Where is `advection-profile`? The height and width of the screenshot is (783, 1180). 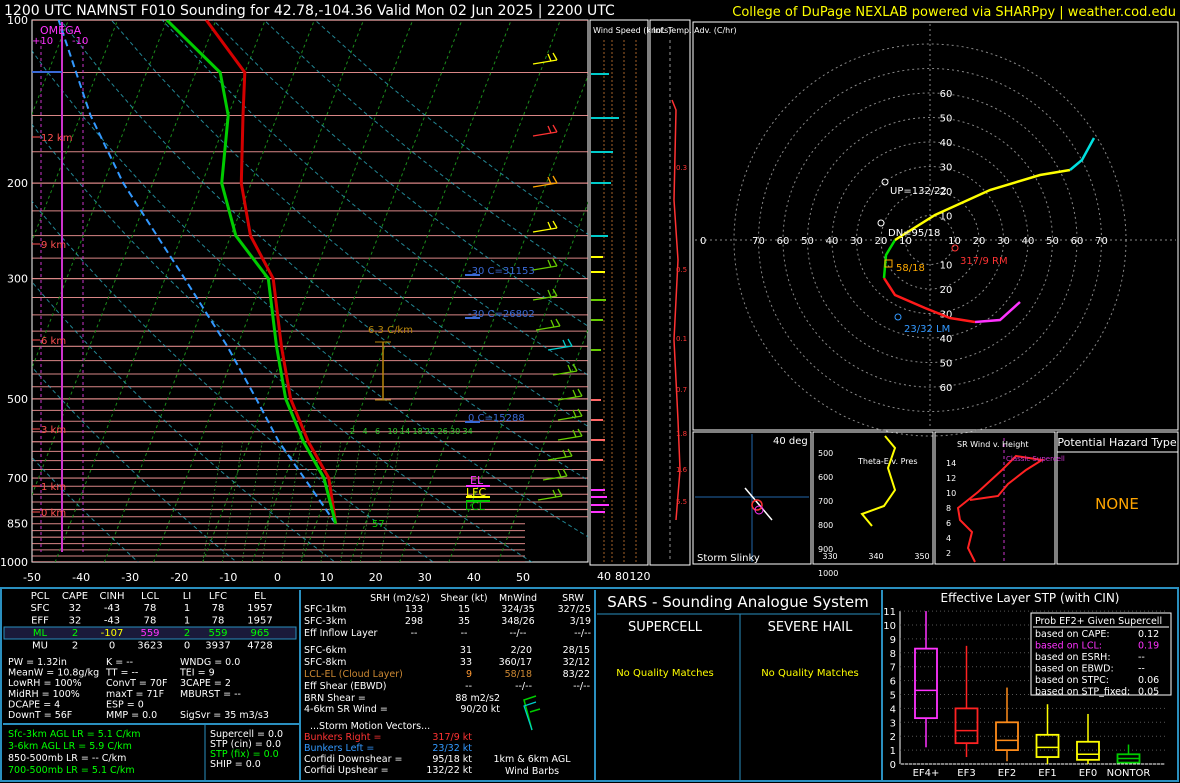 advection-profile is located at coordinates (676, 310).